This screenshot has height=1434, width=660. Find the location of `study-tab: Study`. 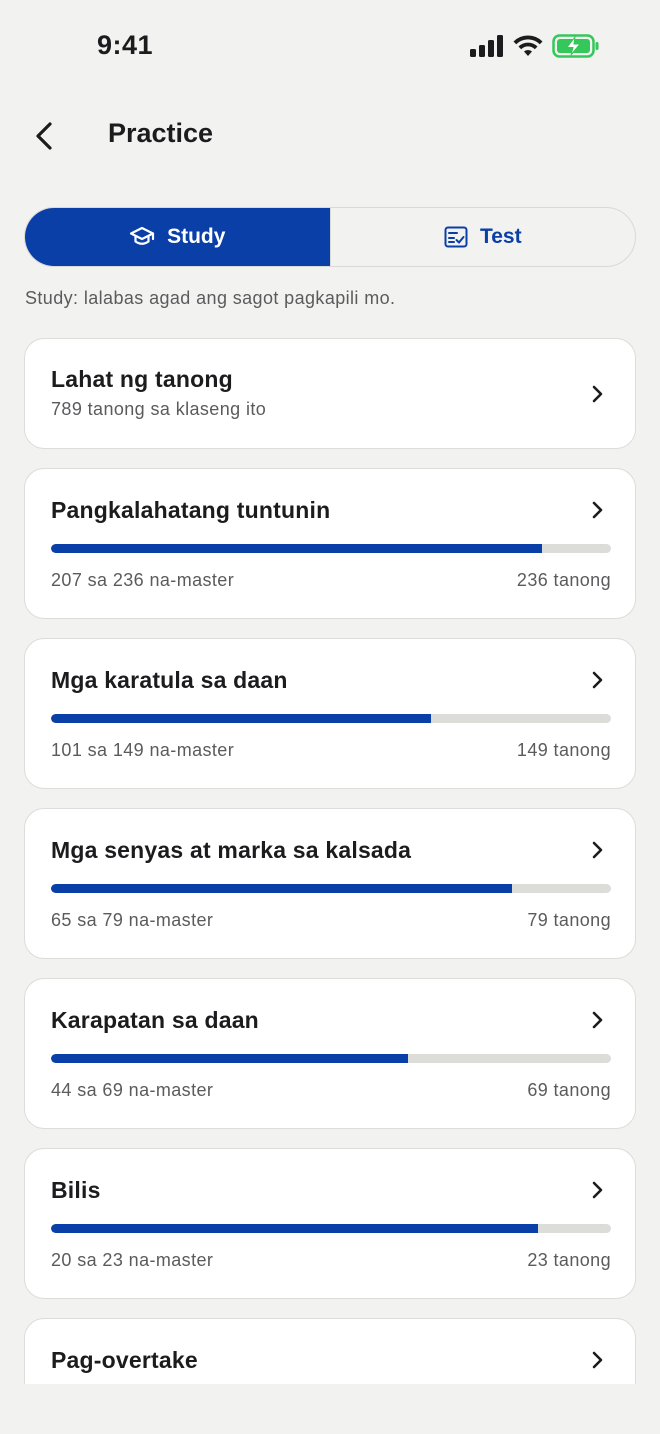

study-tab: Study is located at coordinates (177, 237).